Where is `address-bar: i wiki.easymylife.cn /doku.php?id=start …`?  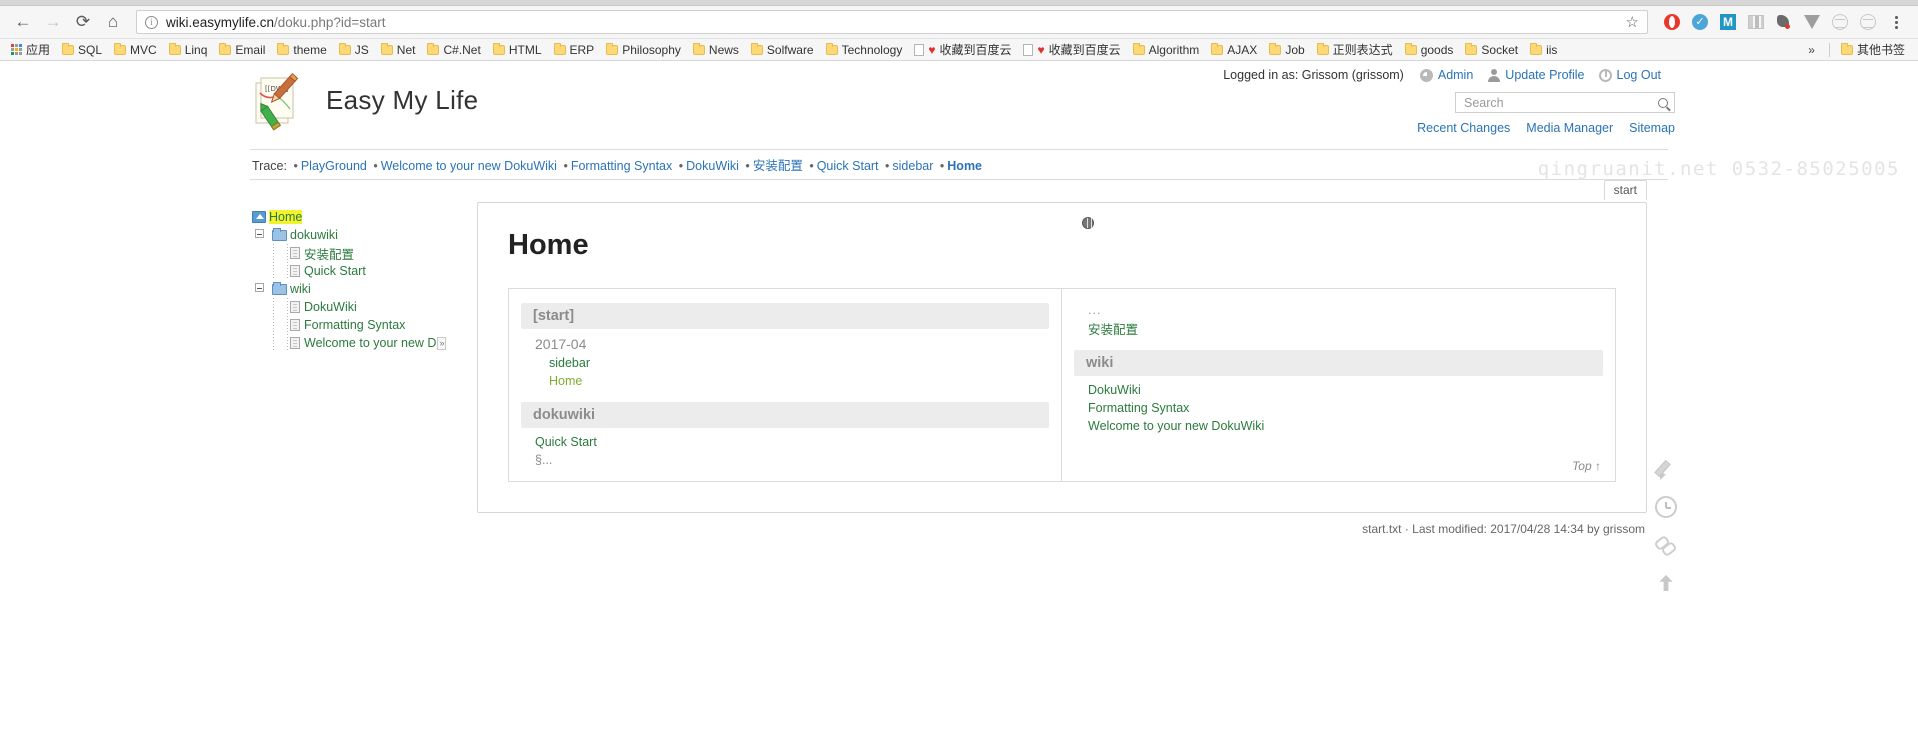
address-bar: i wiki.easymylife.cn /doku.php?id=start … is located at coordinates (892, 22).